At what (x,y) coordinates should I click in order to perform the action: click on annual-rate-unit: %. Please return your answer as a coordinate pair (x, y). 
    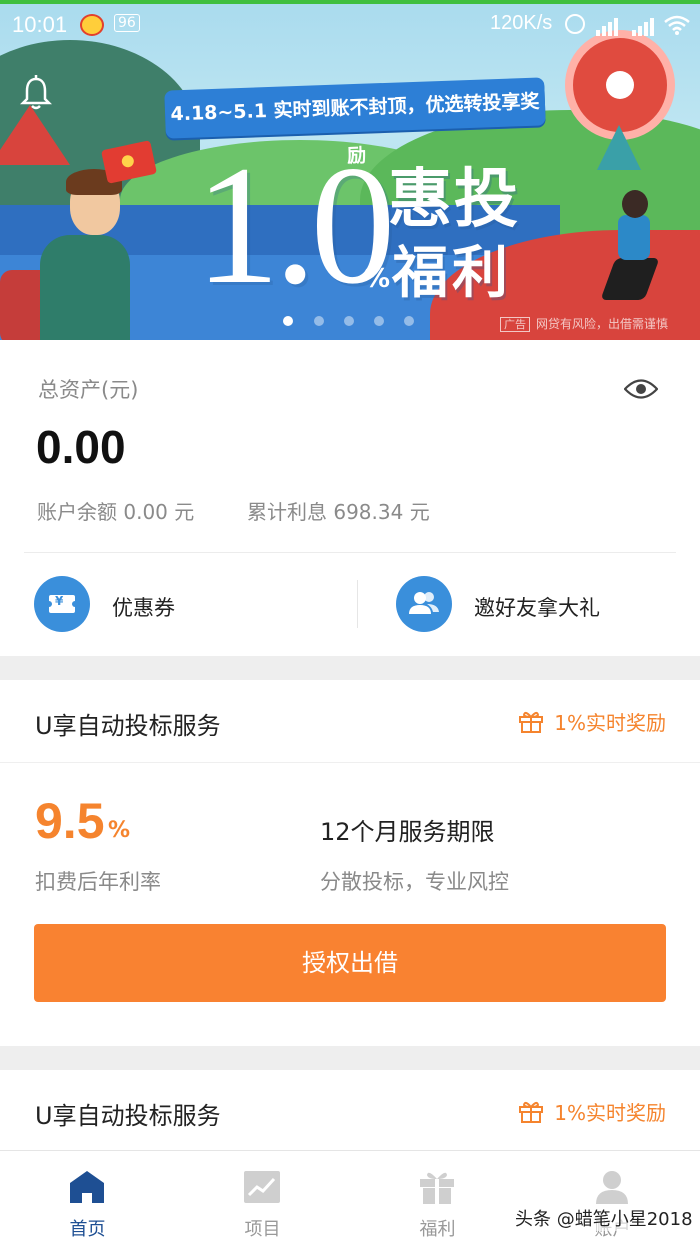
    Looking at the image, I should click on (119, 830).